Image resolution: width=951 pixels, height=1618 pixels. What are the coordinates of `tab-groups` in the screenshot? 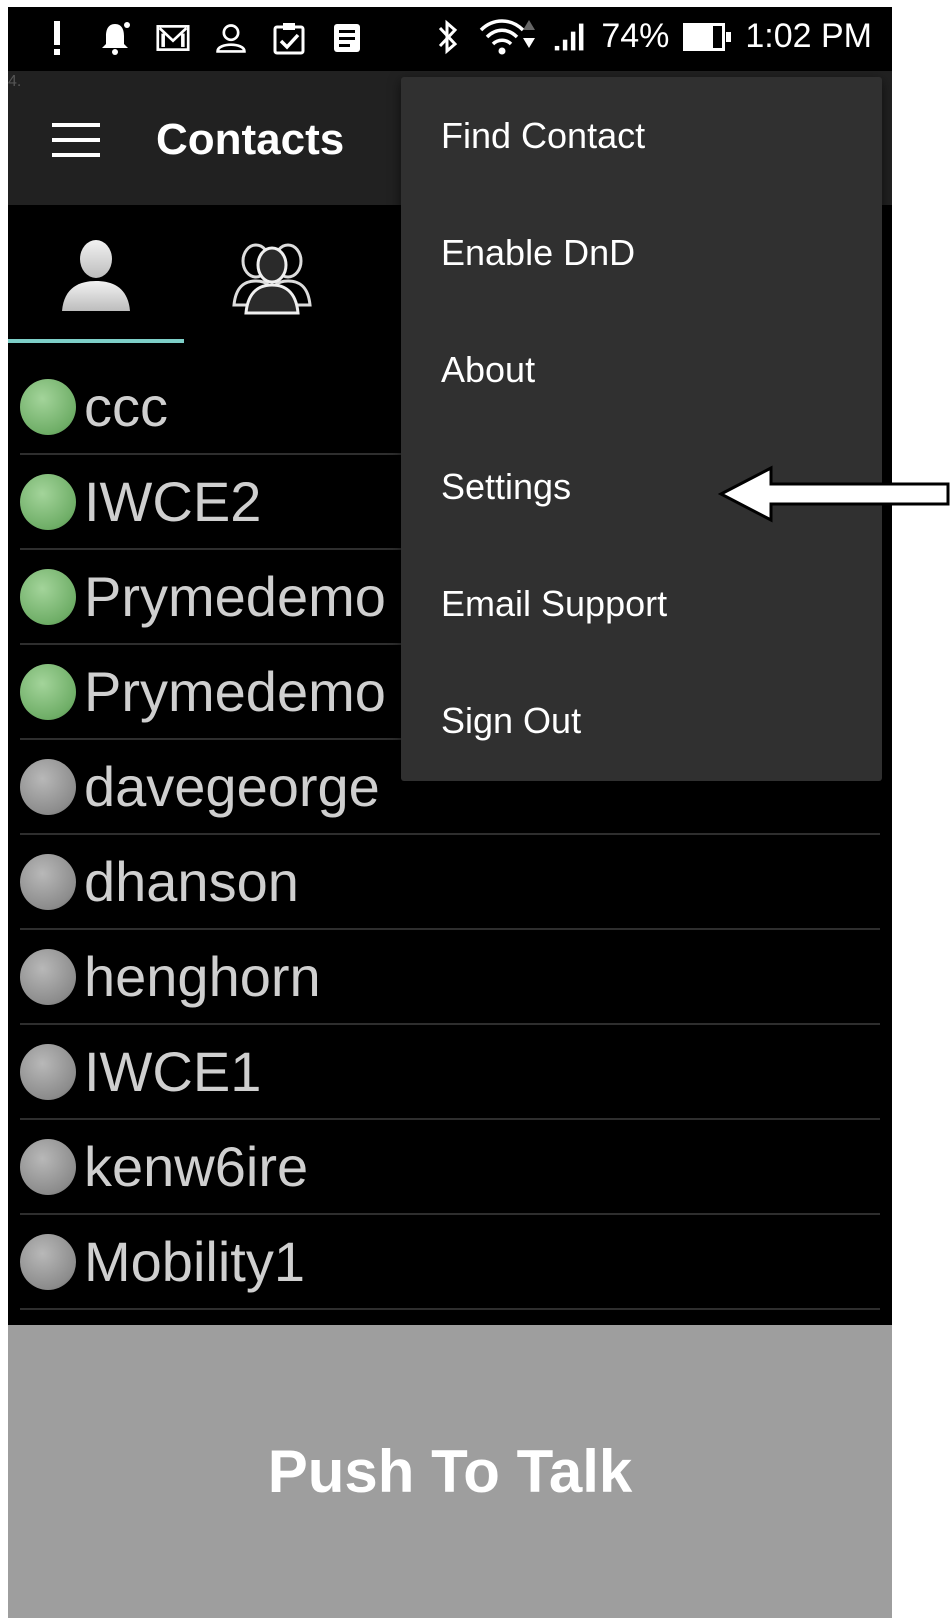 It's located at (272, 275).